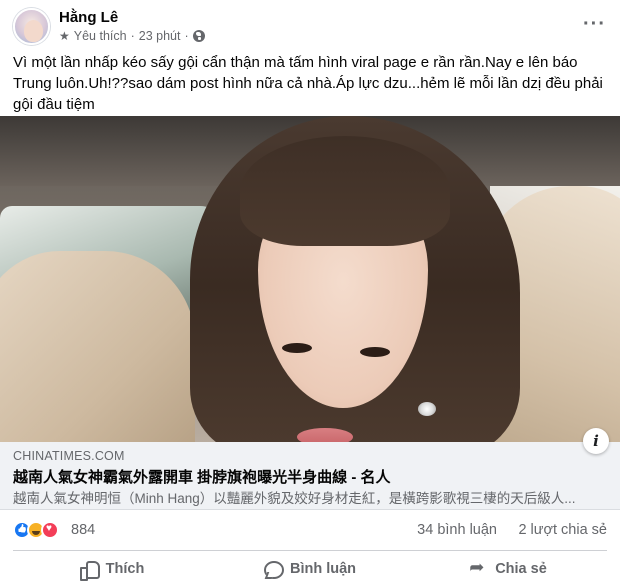  What do you see at coordinates (521, 568) in the screenshot?
I see `share-label: Chia sẻ` at bounding box center [521, 568].